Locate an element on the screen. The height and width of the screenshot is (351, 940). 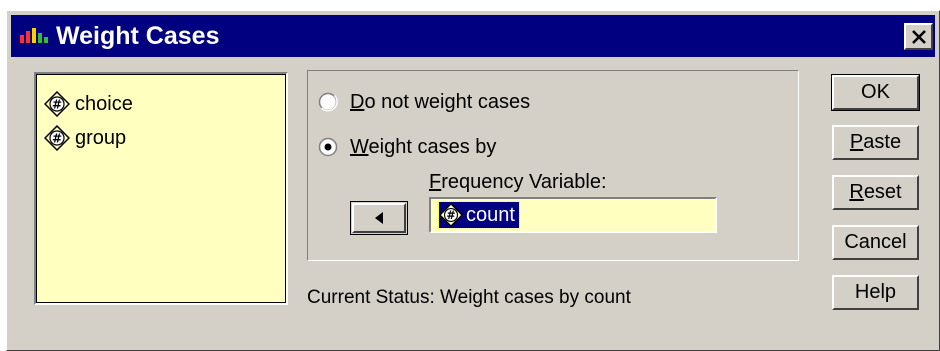
mnemonic: D is located at coordinates (357, 101).